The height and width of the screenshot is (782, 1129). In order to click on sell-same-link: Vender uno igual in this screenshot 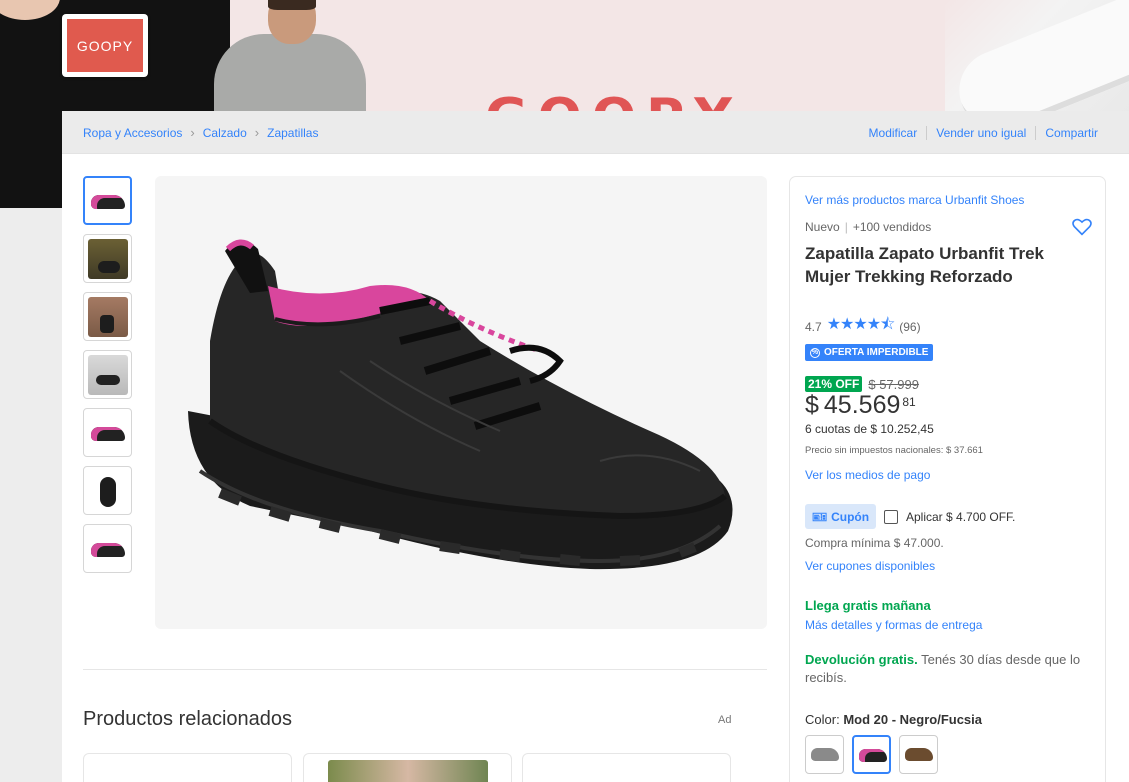, I will do `click(981, 133)`.